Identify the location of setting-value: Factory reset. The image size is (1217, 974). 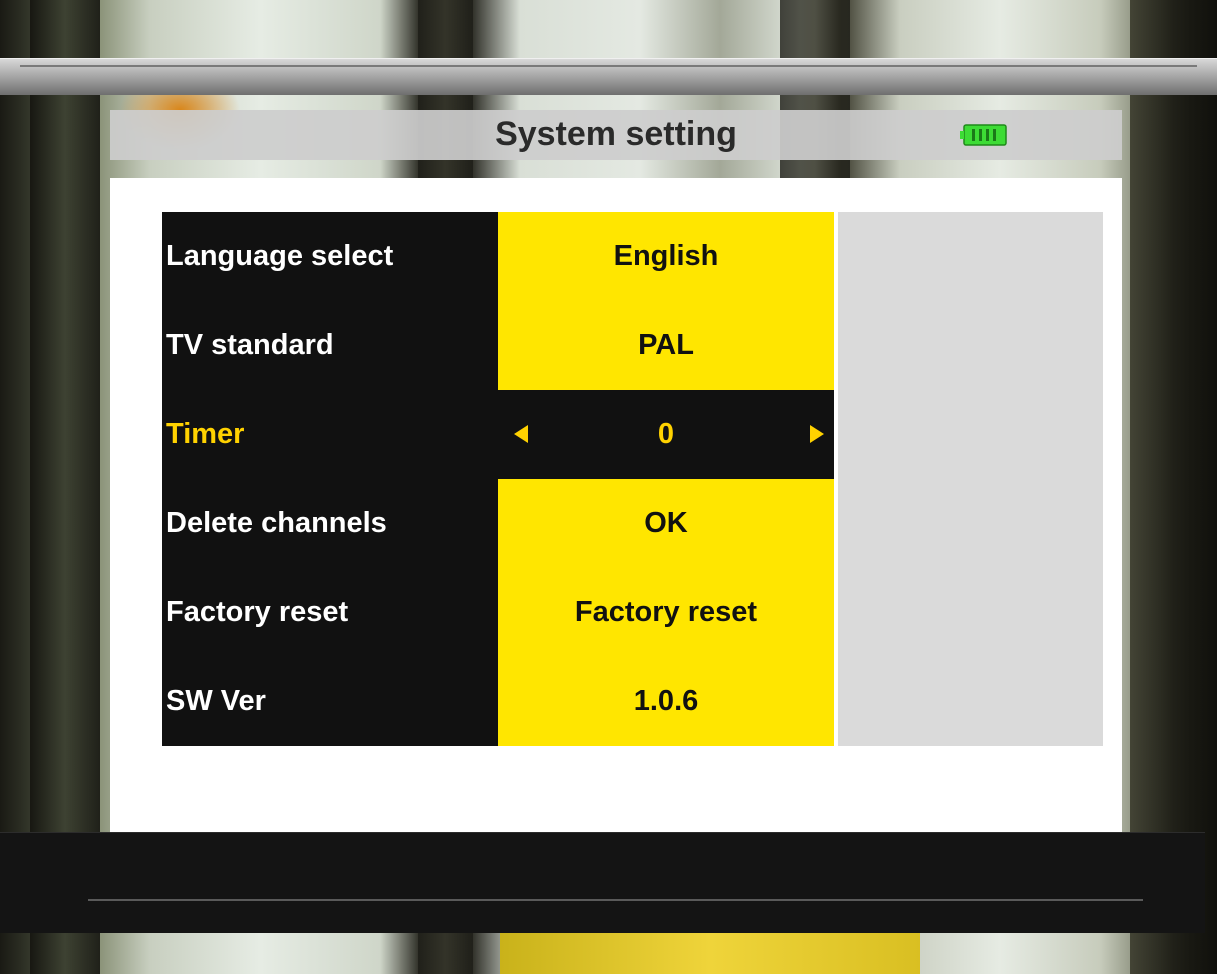
(666, 612).